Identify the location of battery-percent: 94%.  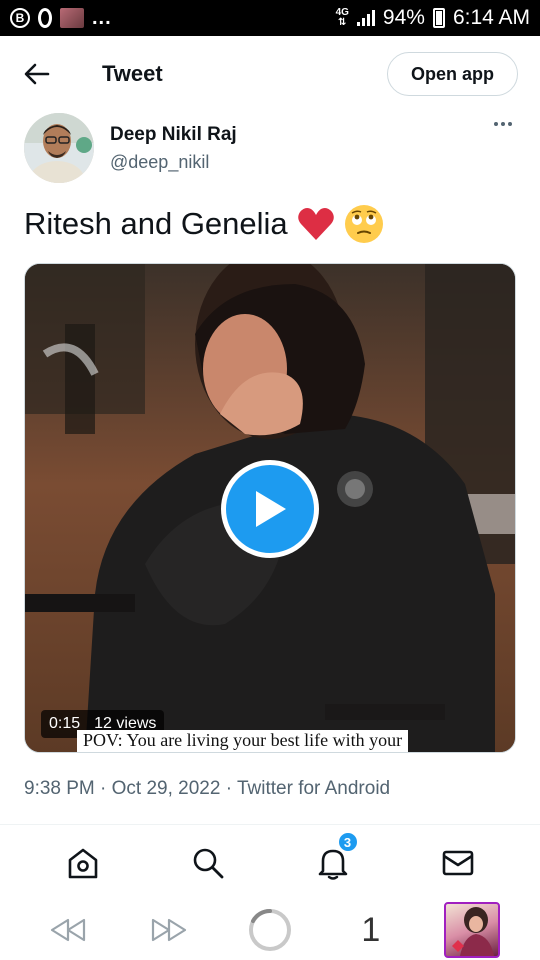
(403, 17).